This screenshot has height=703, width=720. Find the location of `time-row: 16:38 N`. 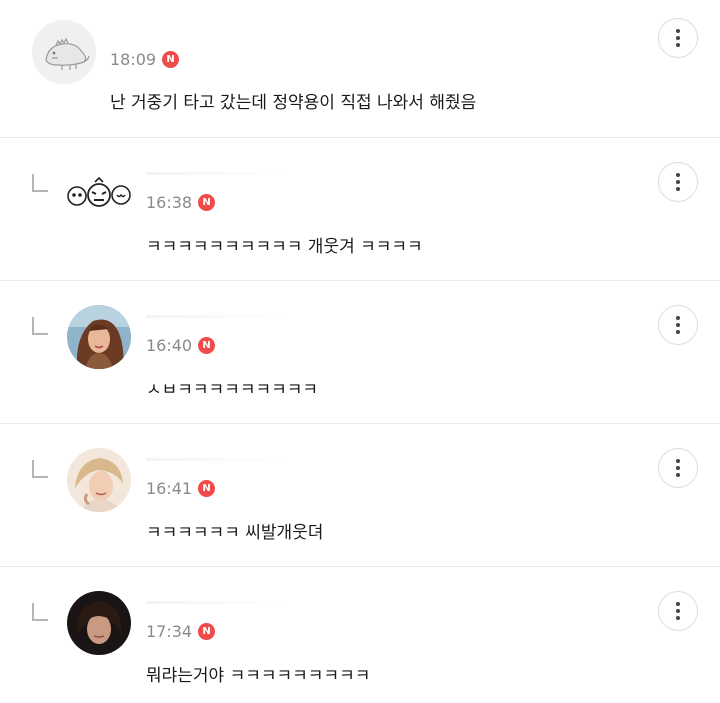

time-row: 16:38 N is located at coordinates (181, 202).